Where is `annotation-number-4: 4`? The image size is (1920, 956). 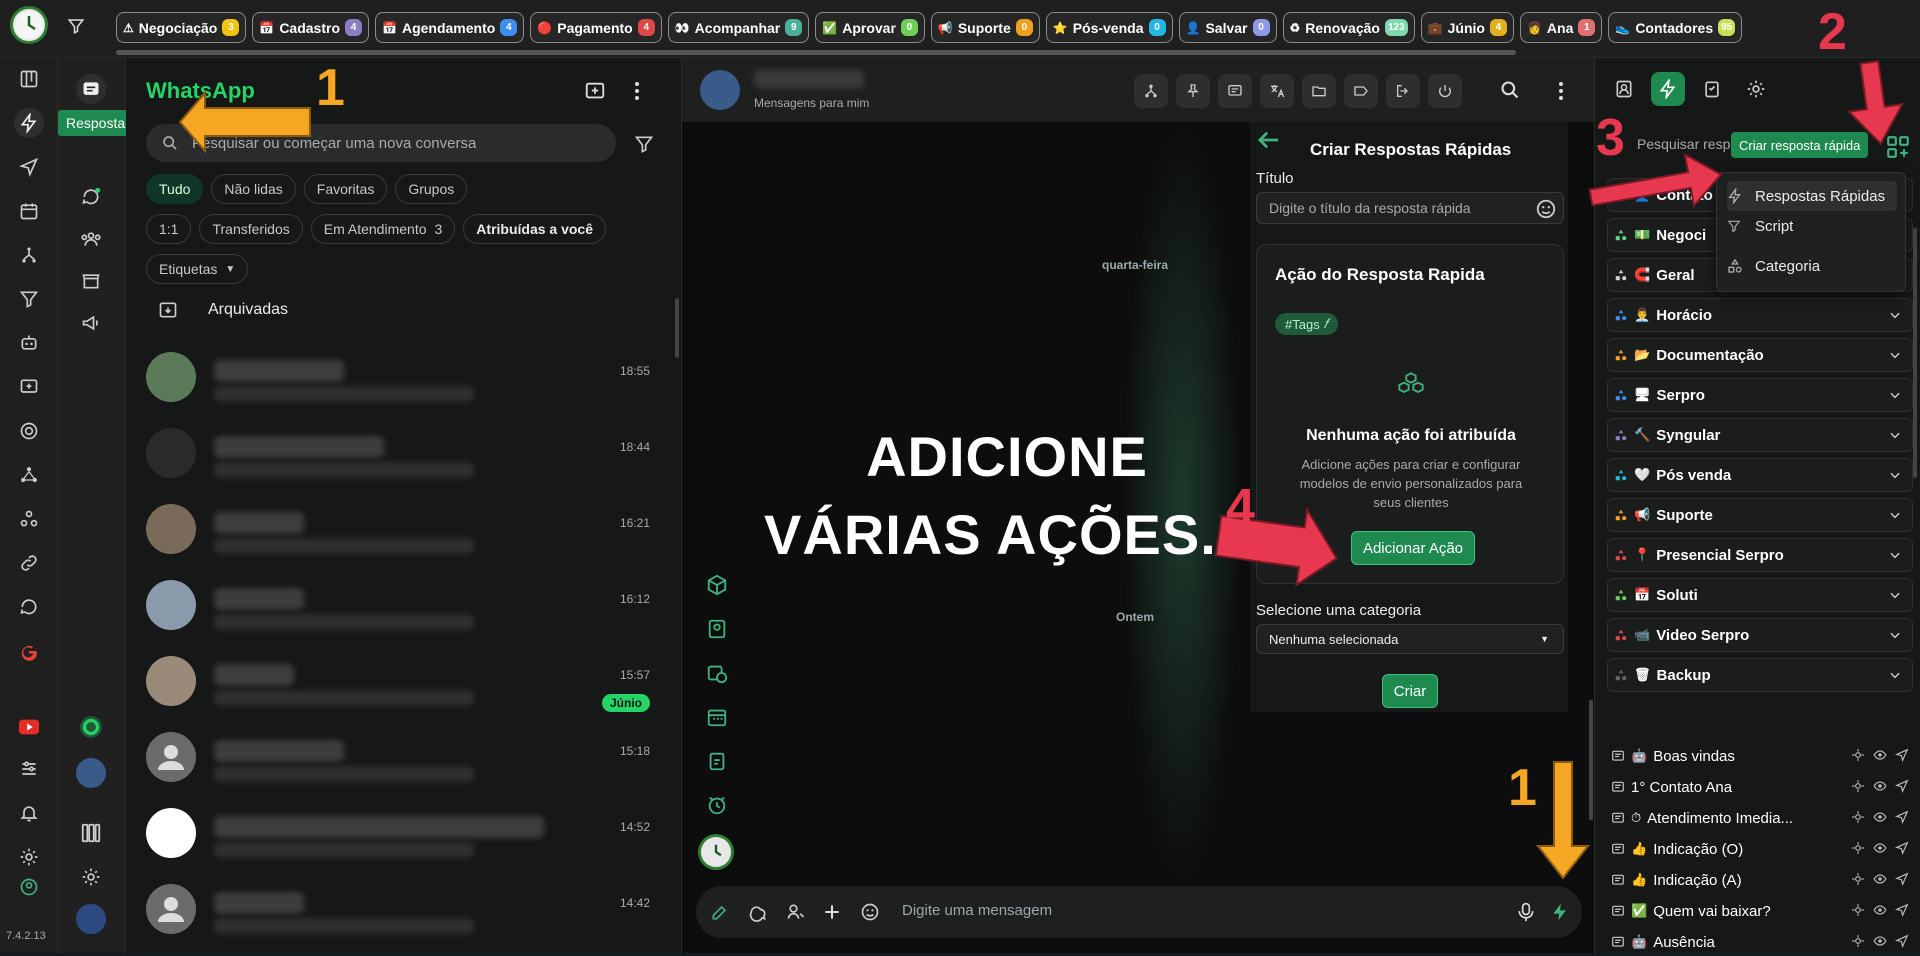
annotation-number-4: 4 is located at coordinates (1240, 508).